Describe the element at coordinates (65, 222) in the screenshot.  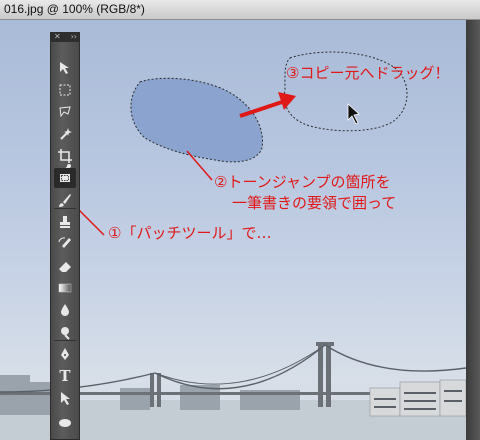
I see `clone-stamp-tool-icon` at that location.